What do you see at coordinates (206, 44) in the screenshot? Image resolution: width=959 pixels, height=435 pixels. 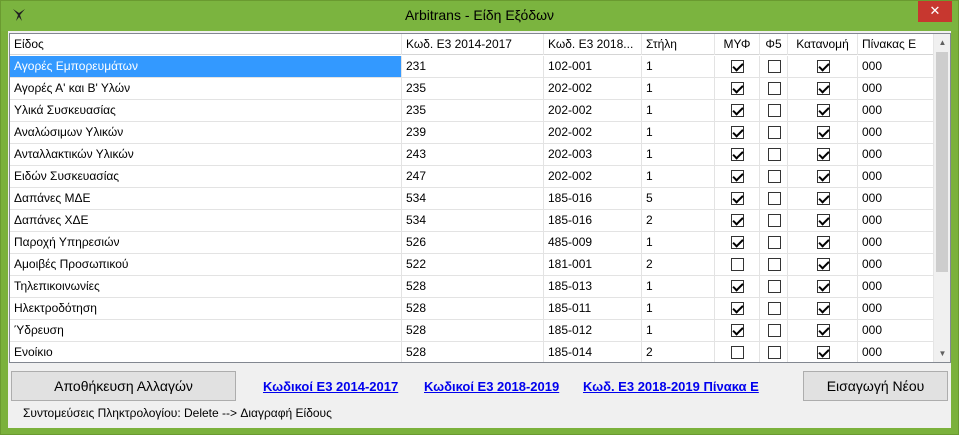 I see `header-col-eidos: Είδος` at bounding box center [206, 44].